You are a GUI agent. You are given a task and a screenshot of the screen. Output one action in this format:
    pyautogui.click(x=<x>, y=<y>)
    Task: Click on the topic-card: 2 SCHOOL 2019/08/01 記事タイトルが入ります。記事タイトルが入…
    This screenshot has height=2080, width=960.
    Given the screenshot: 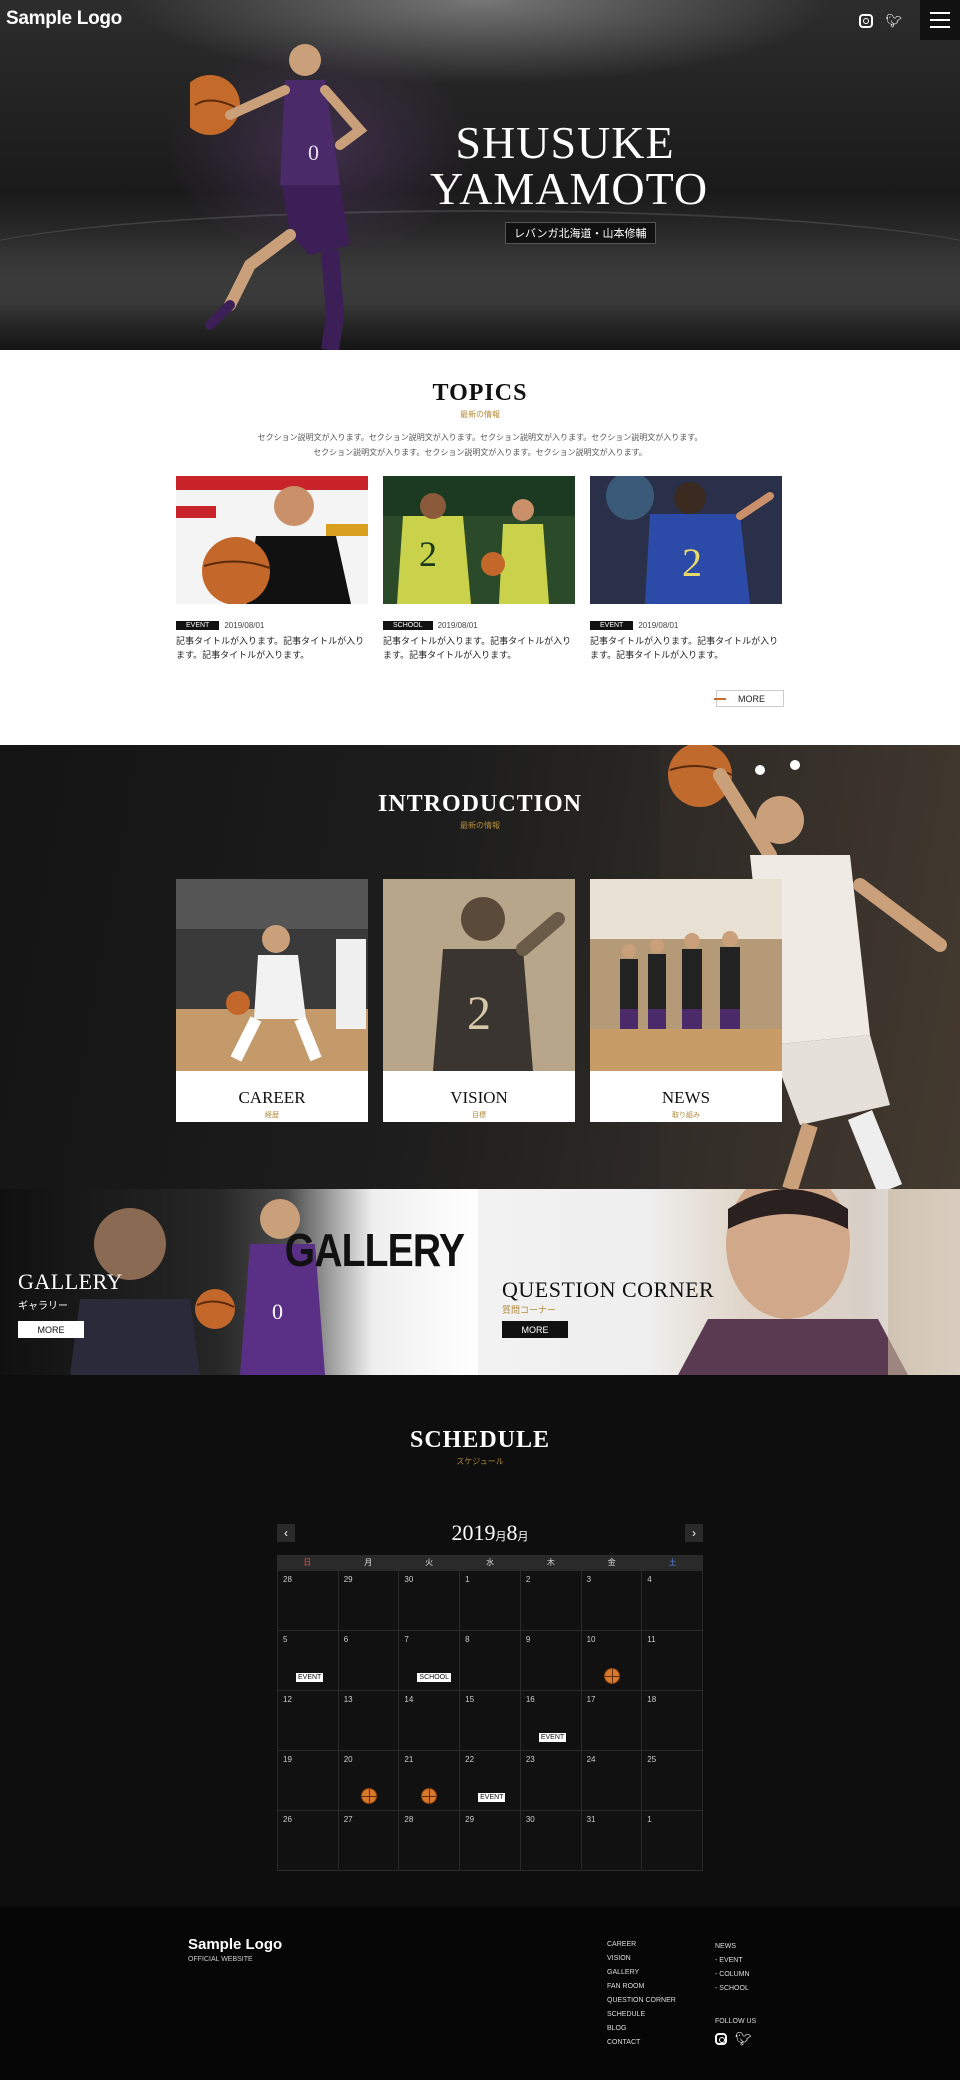 What is the action you would take?
    pyautogui.click(x=479, y=569)
    